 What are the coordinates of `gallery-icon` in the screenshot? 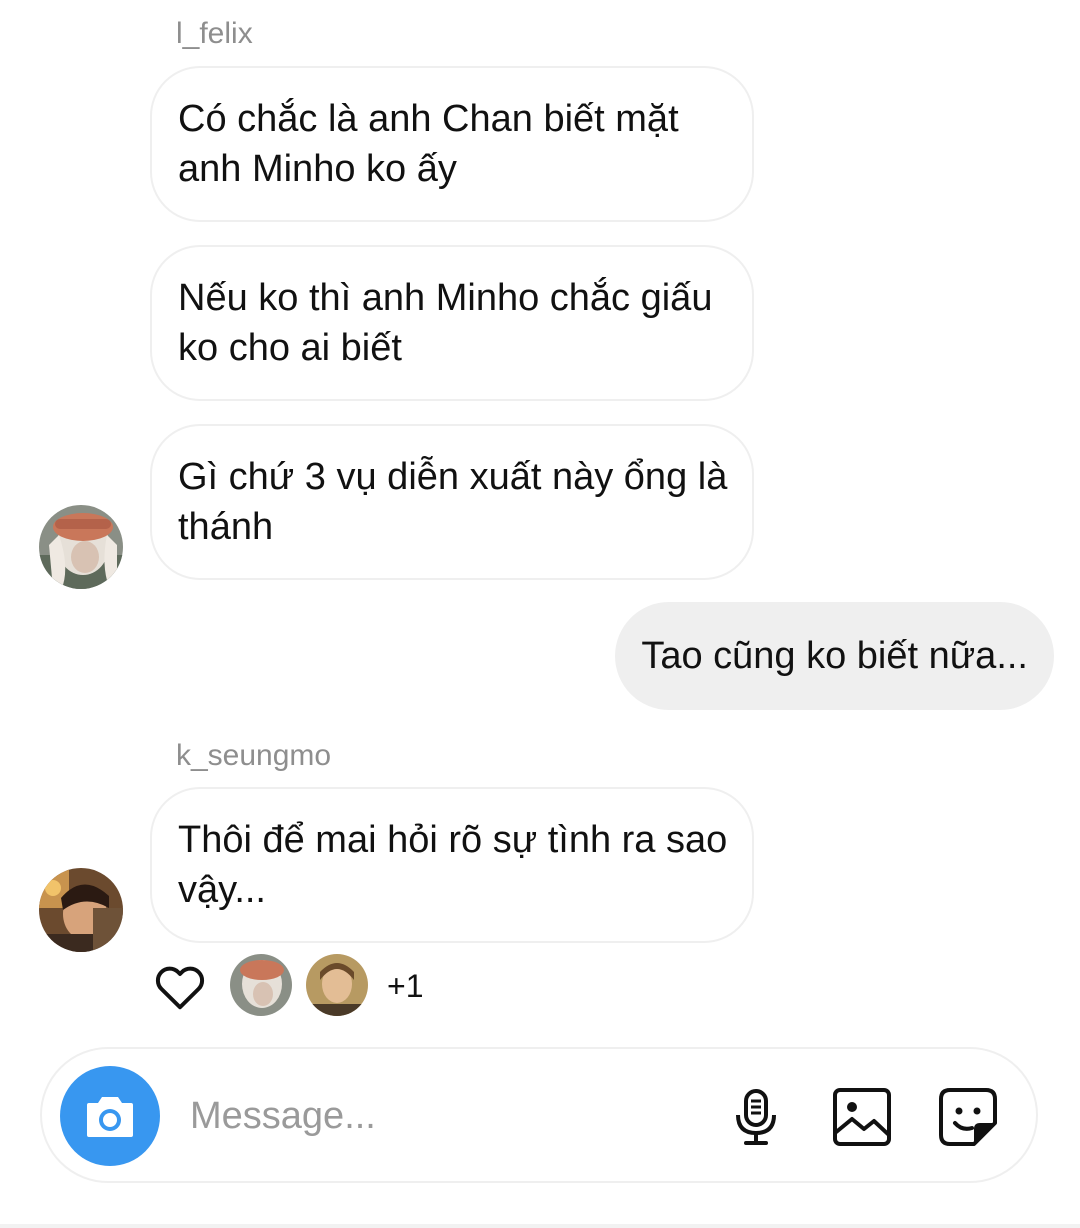 It's located at (862, 1117).